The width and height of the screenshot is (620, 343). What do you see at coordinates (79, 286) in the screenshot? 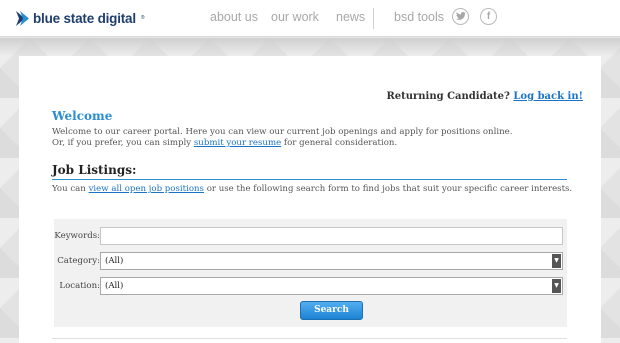
I see `location-label: Location:` at bounding box center [79, 286].